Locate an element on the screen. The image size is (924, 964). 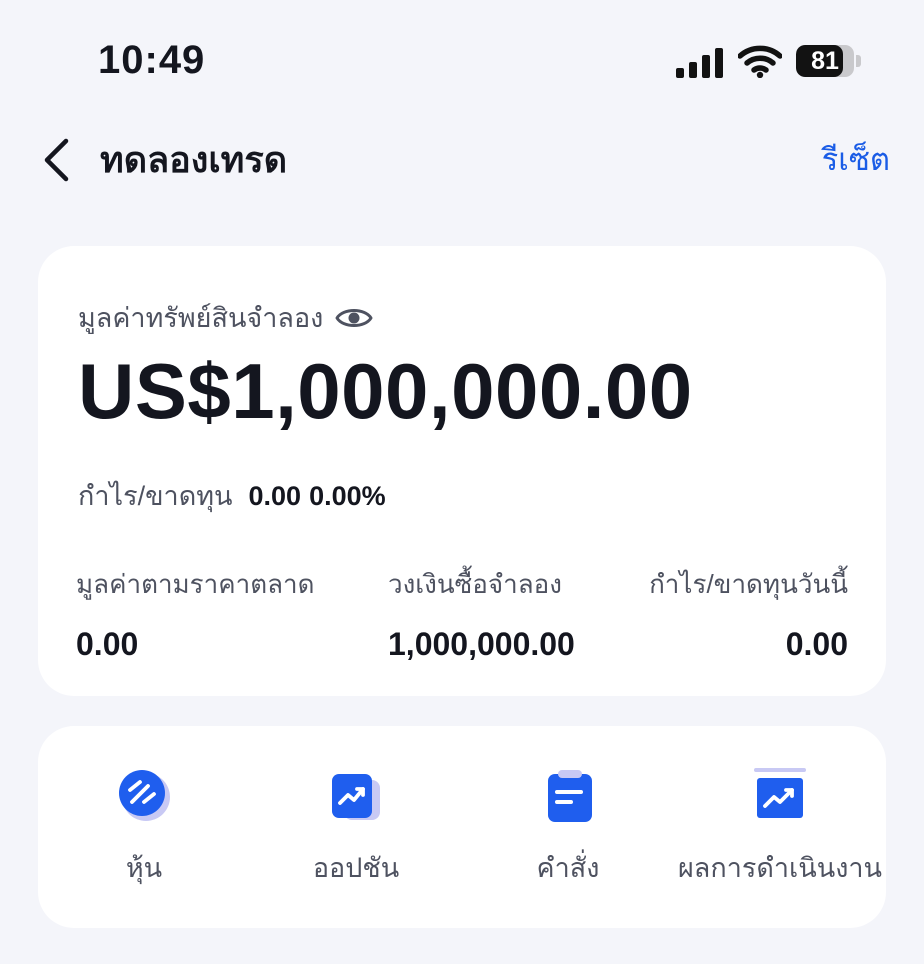
order-clipboard-icon is located at coordinates (570, 796).